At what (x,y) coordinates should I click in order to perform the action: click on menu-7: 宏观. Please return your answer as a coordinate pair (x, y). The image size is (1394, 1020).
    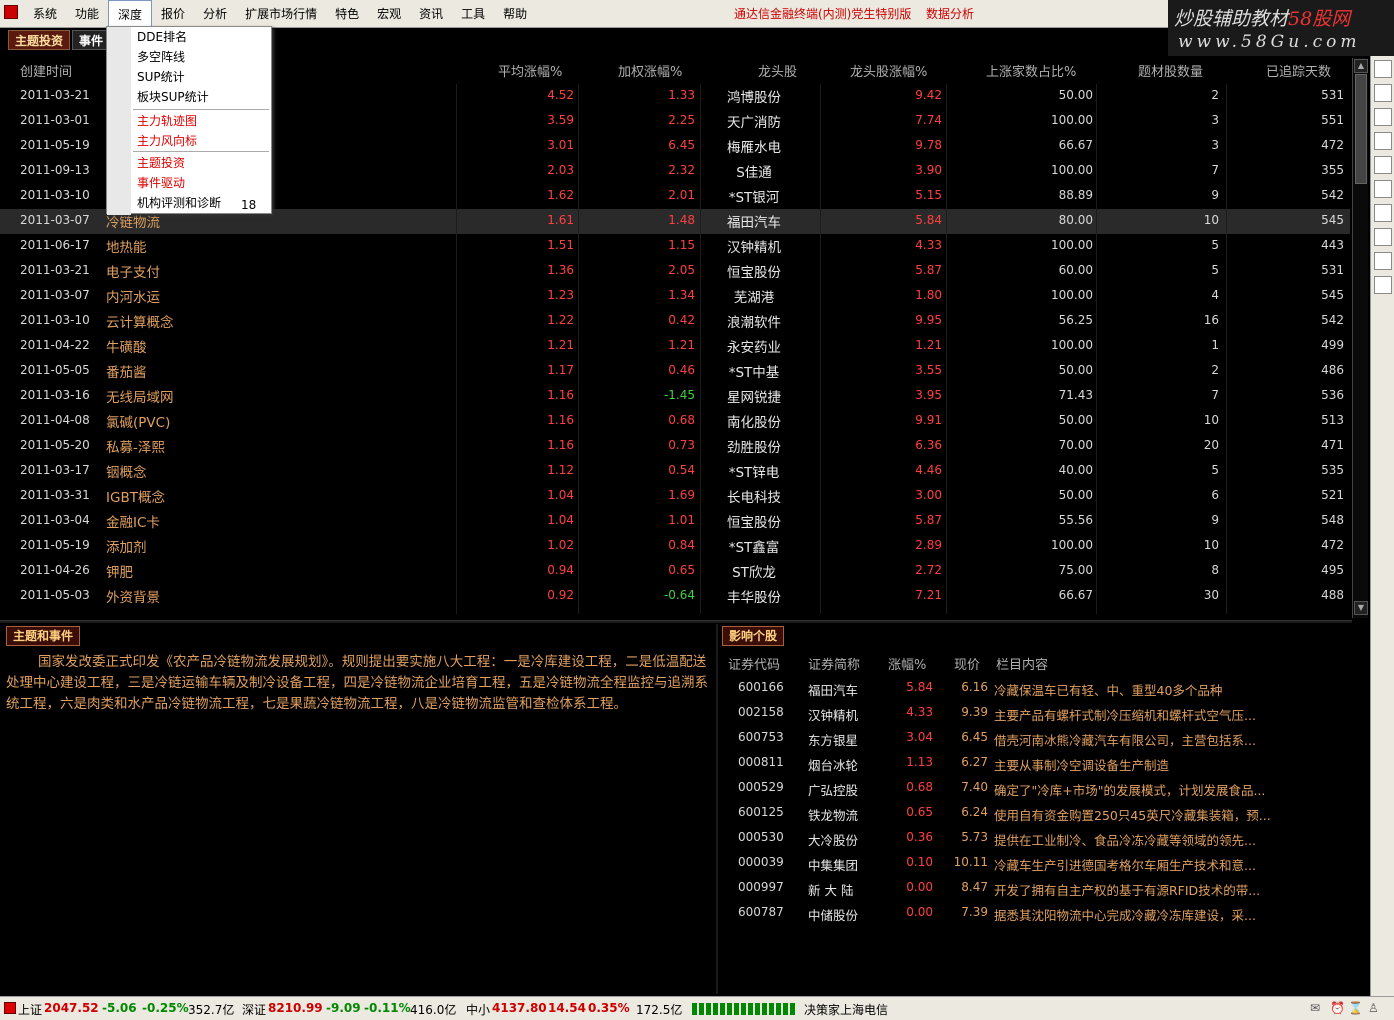
    Looking at the image, I should click on (389, 14).